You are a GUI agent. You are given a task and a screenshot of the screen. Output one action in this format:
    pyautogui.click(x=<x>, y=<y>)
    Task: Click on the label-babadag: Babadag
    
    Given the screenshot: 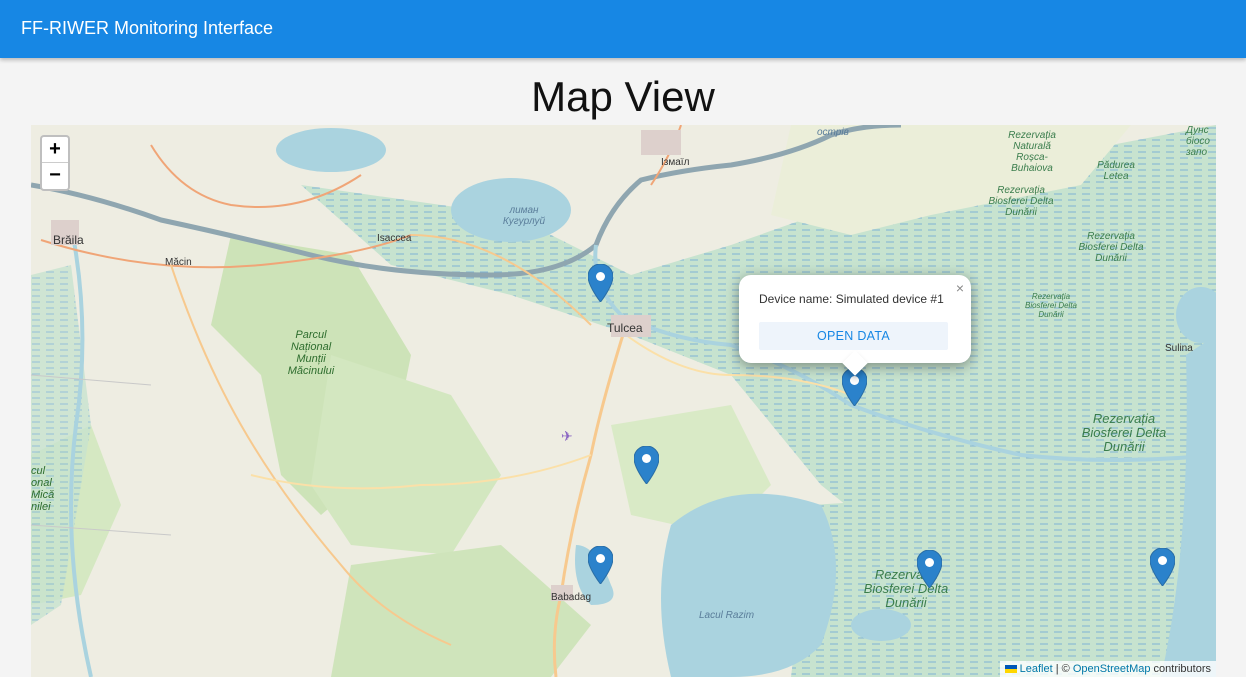 What is the action you would take?
    pyautogui.click(x=571, y=597)
    